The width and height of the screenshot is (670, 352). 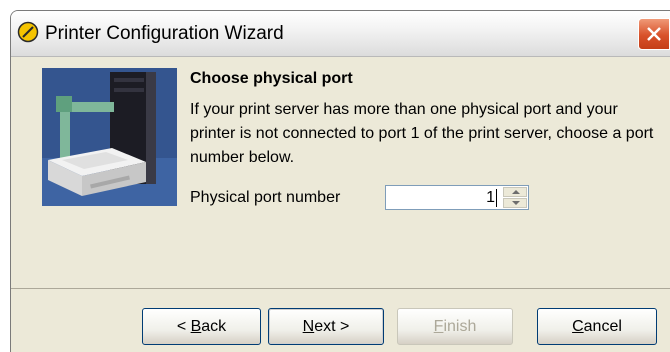 What do you see at coordinates (109, 137) in the screenshot?
I see `printer-server-illustration` at bounding box center [109, 137].